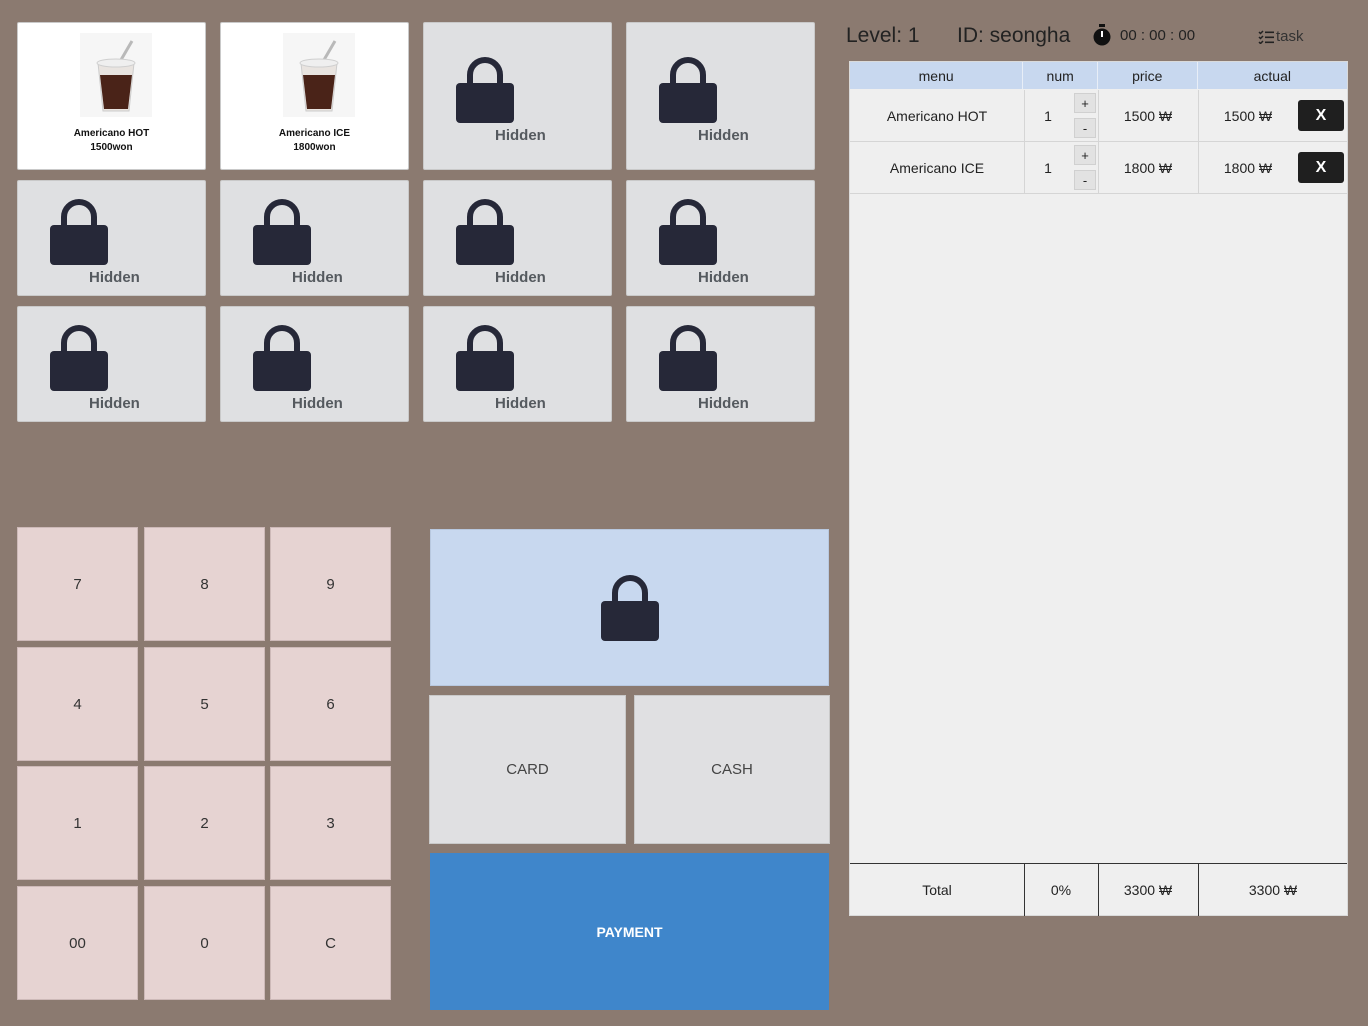  I want to click on key-clear: C, so click(330, 943).